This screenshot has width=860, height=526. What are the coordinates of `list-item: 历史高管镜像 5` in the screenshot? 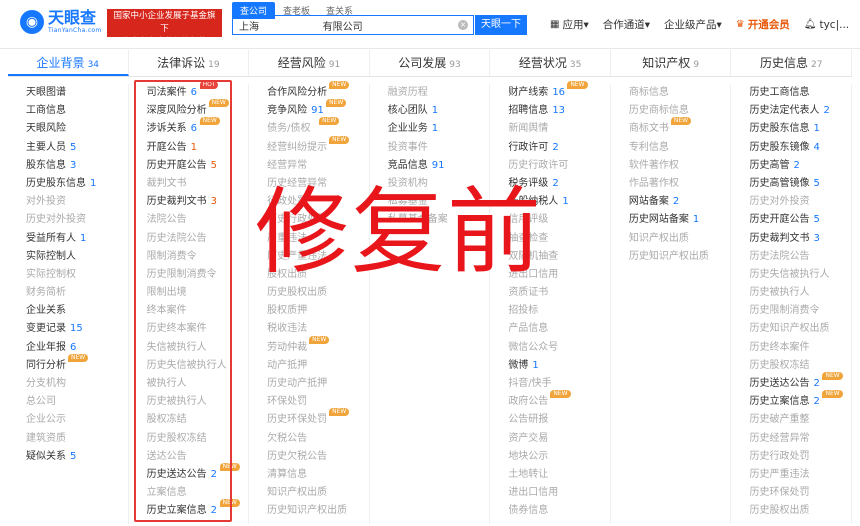 It's located at (800, 184).